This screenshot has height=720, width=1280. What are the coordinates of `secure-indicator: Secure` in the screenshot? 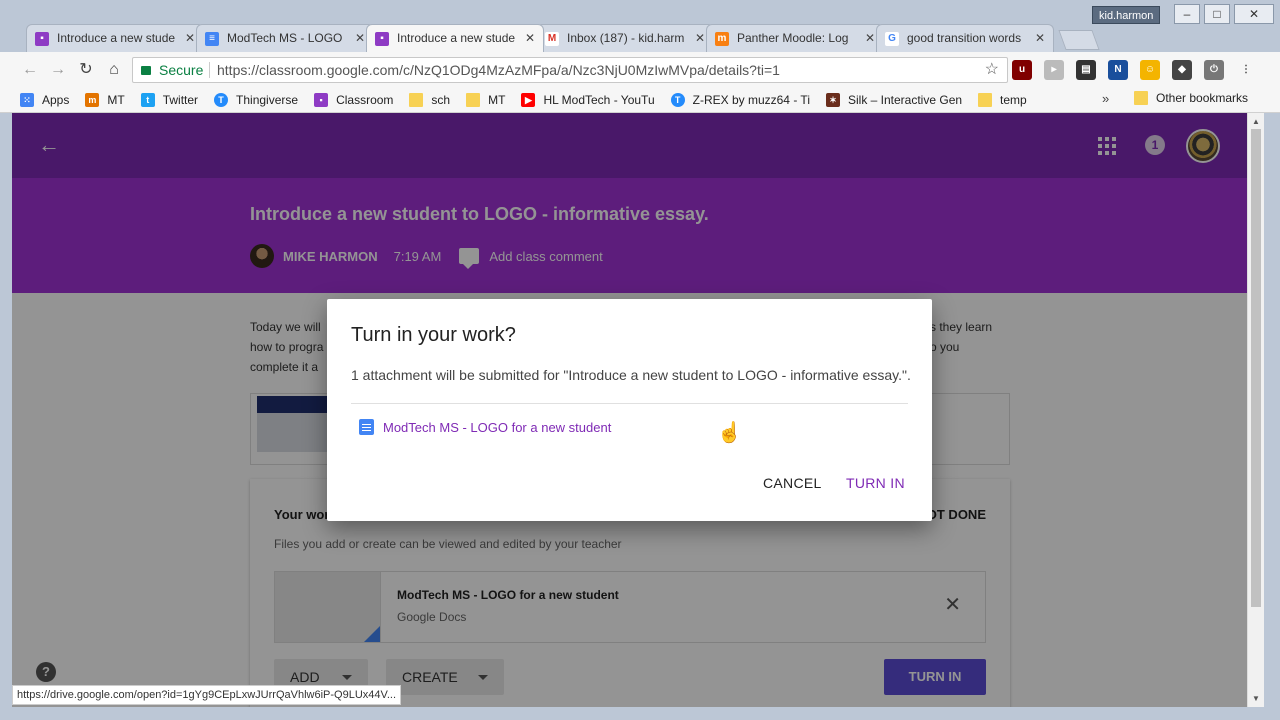 It's located at (172, 70).